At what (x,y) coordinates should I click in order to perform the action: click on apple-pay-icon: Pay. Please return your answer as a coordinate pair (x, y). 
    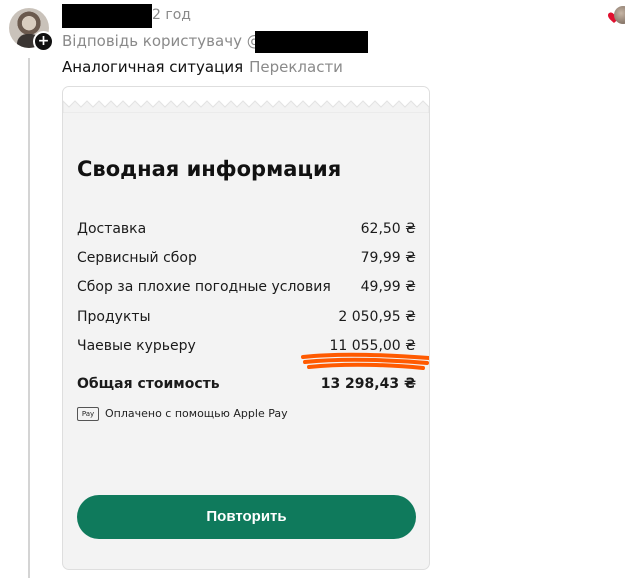
    Looking at the image, I should click on (88, 414).